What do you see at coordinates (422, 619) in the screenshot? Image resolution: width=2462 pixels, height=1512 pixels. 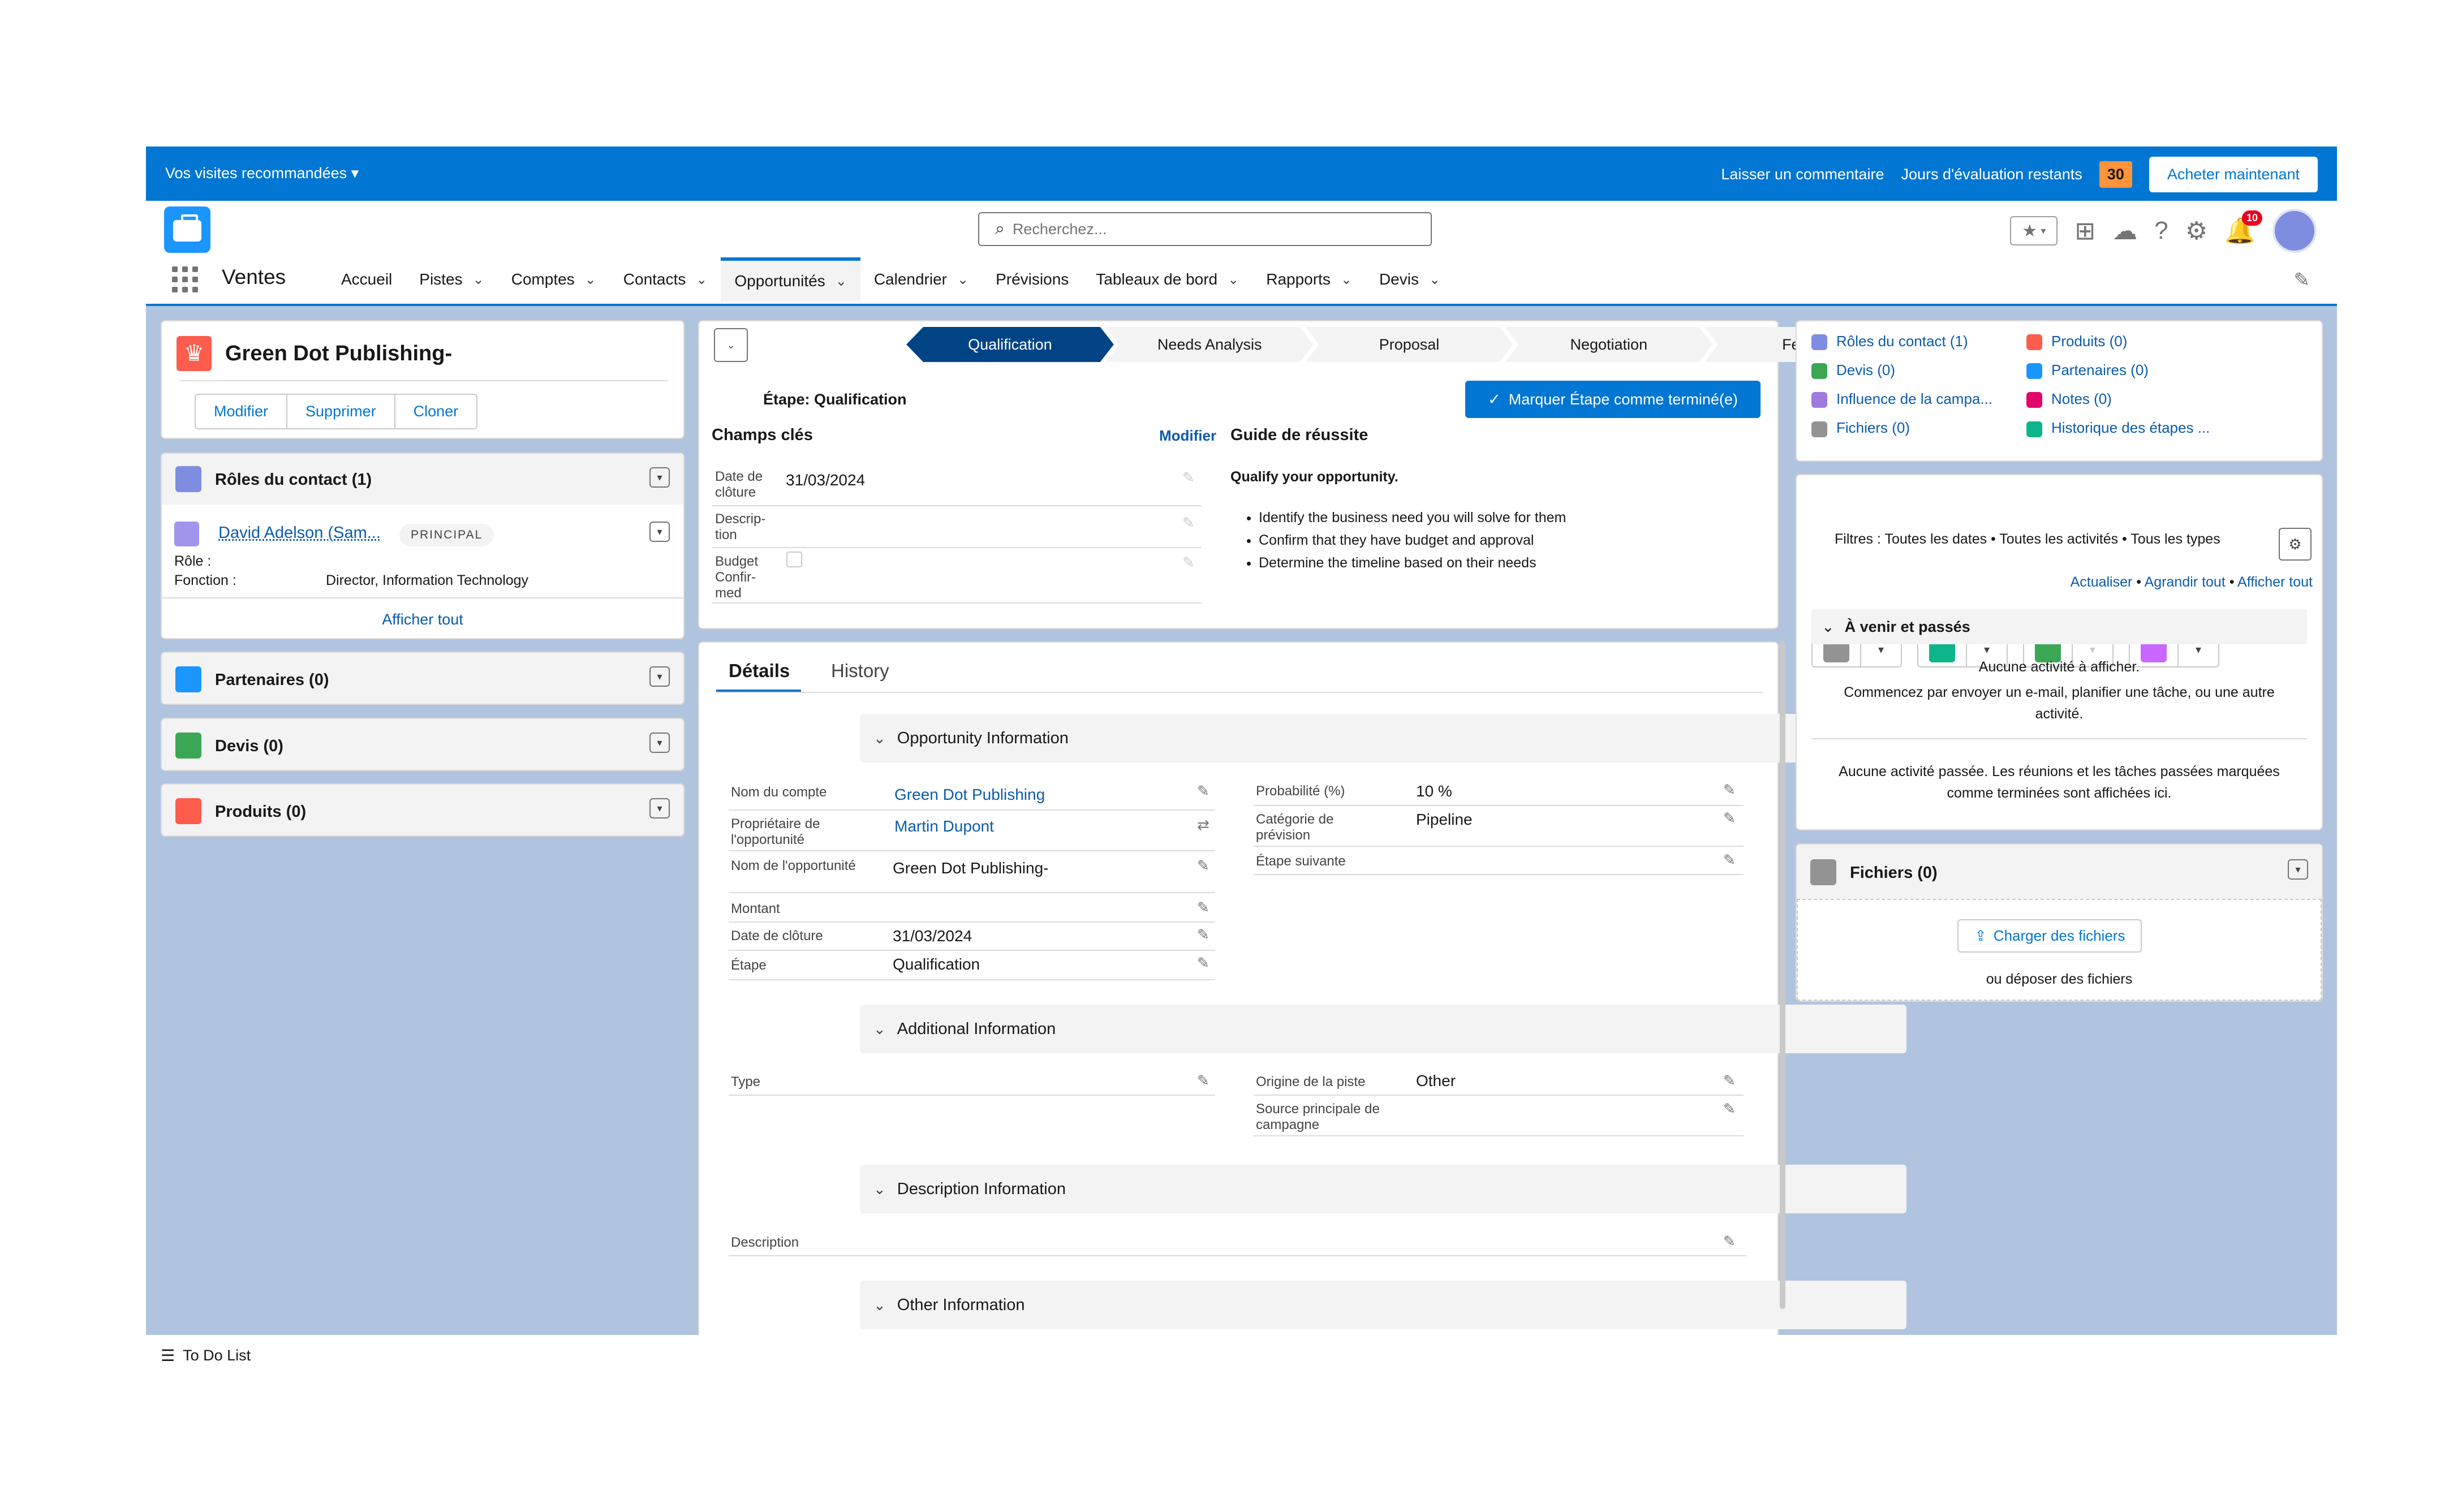 I see `view-all-contact-roles: Afficher tout` at bounding box center [422, 619].